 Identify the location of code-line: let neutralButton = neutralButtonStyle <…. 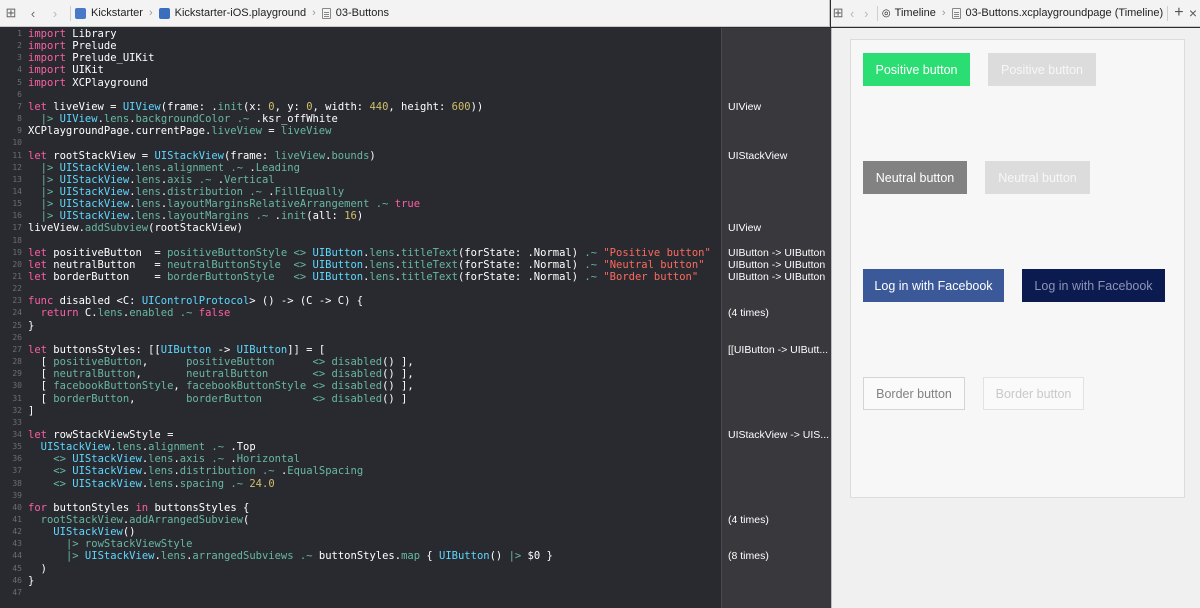
(366, 265).